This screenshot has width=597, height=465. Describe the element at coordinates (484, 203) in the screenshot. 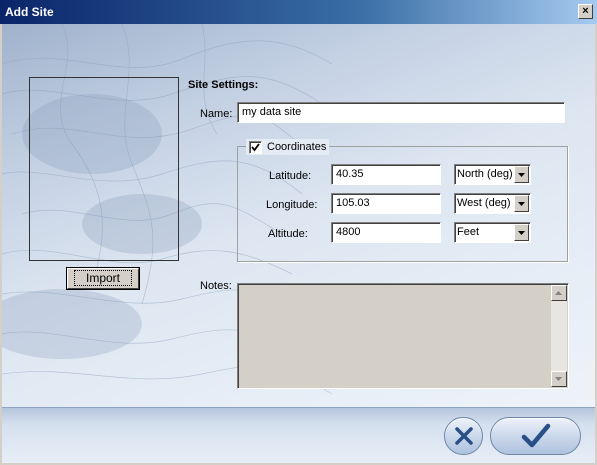

I see `longitude-direction-value: West (deg)` at that location.